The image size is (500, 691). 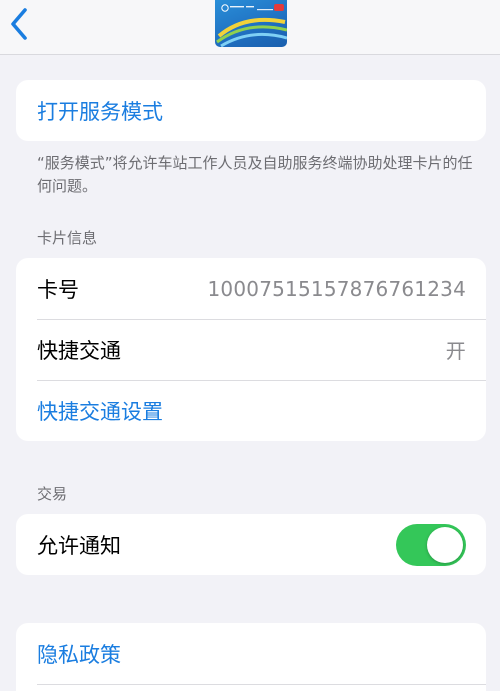 I want to click on express-transit-value: 开, so click(x=455, y=351).